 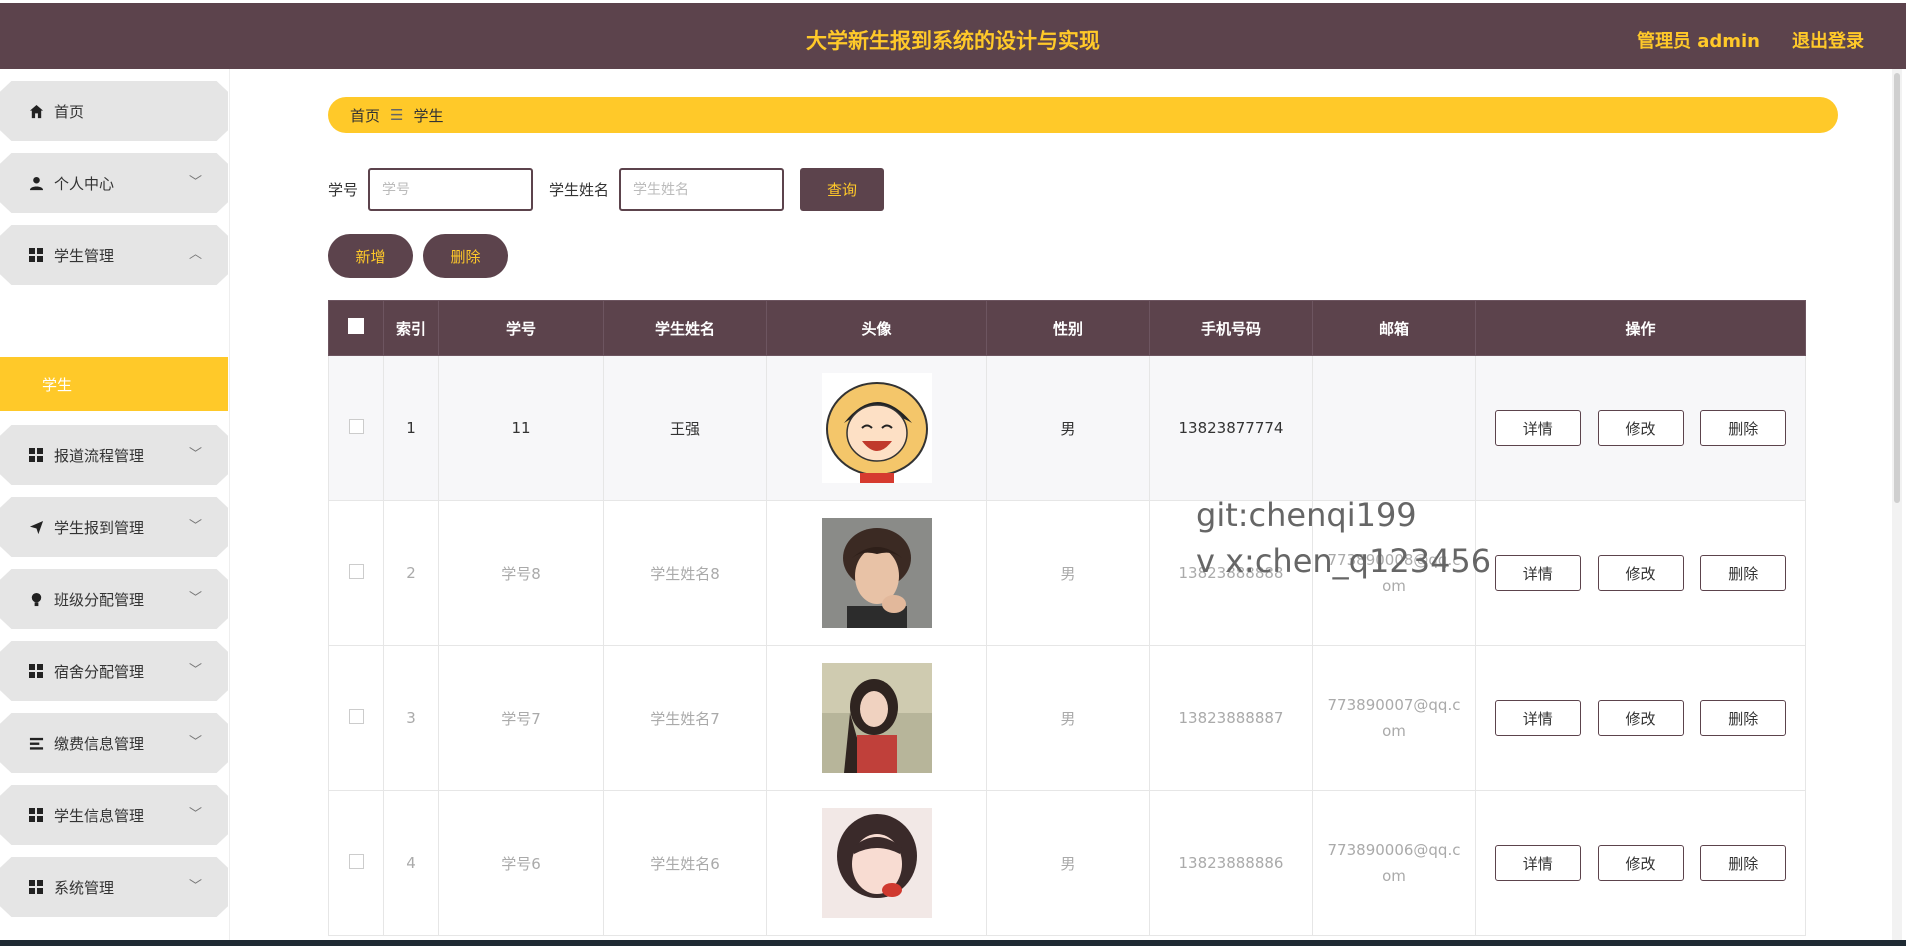 I want to click on index-cell: 4, so click(x=411, y=863).